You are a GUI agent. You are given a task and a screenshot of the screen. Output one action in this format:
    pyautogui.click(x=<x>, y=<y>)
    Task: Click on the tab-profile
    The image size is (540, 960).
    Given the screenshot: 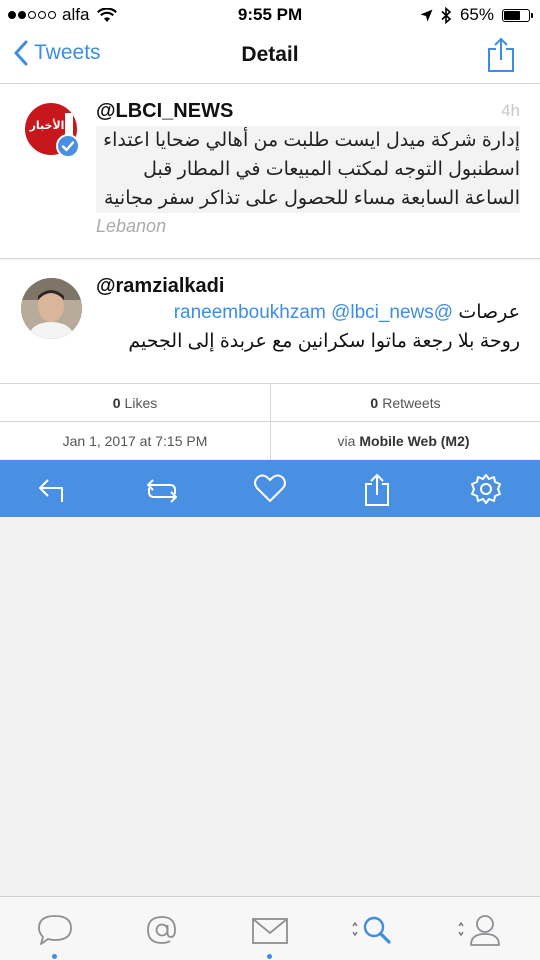 What is the action you would take?
    pyautogui.click(x=480, y=931)
    